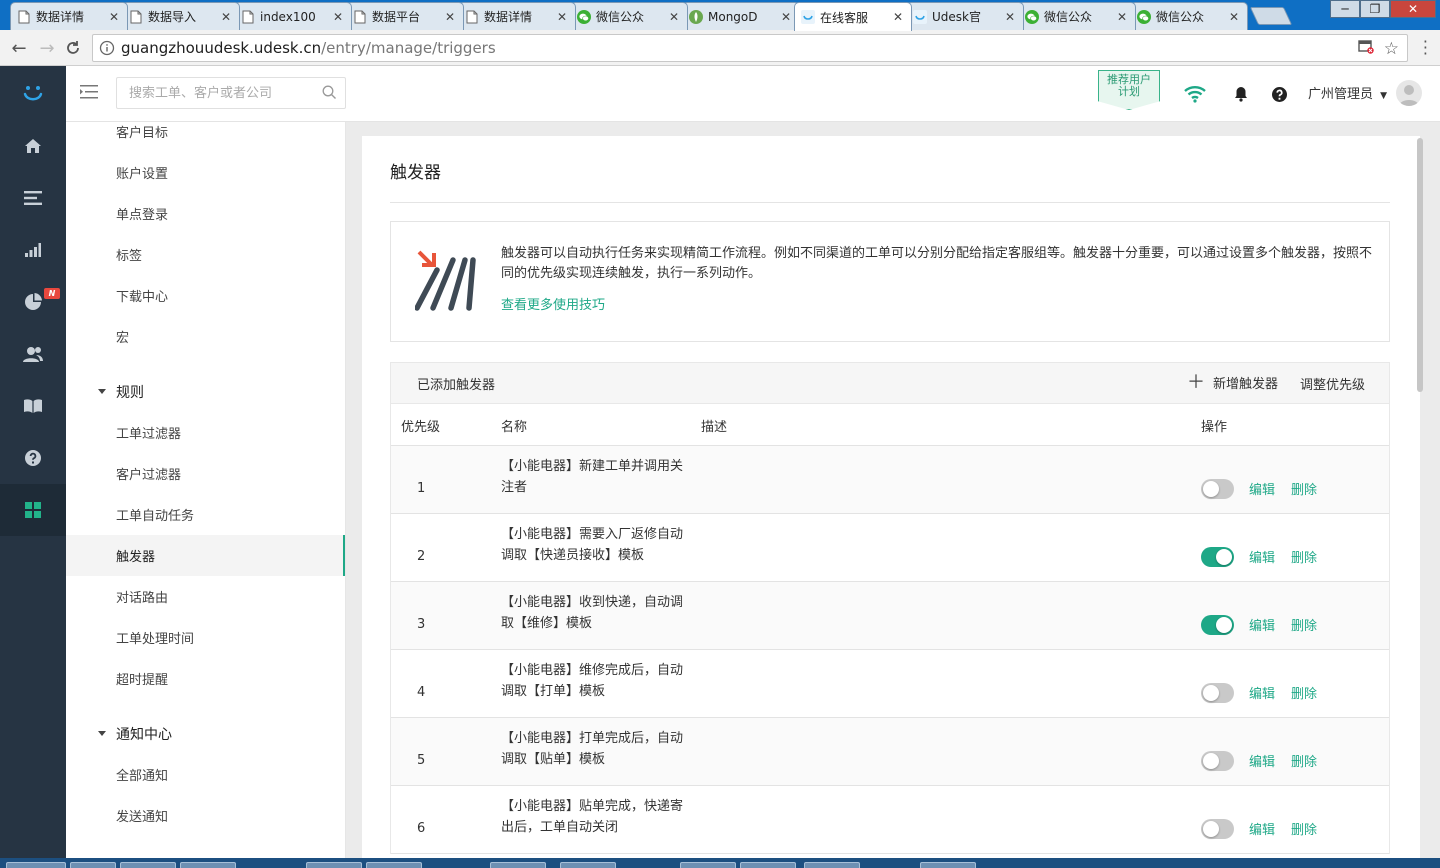 Image resolution: width=1440 pixels, height=868 pixels. Describe the element at coordinates (205, 254) in the screenshot. I see `submenu-item: 标签` at that location.